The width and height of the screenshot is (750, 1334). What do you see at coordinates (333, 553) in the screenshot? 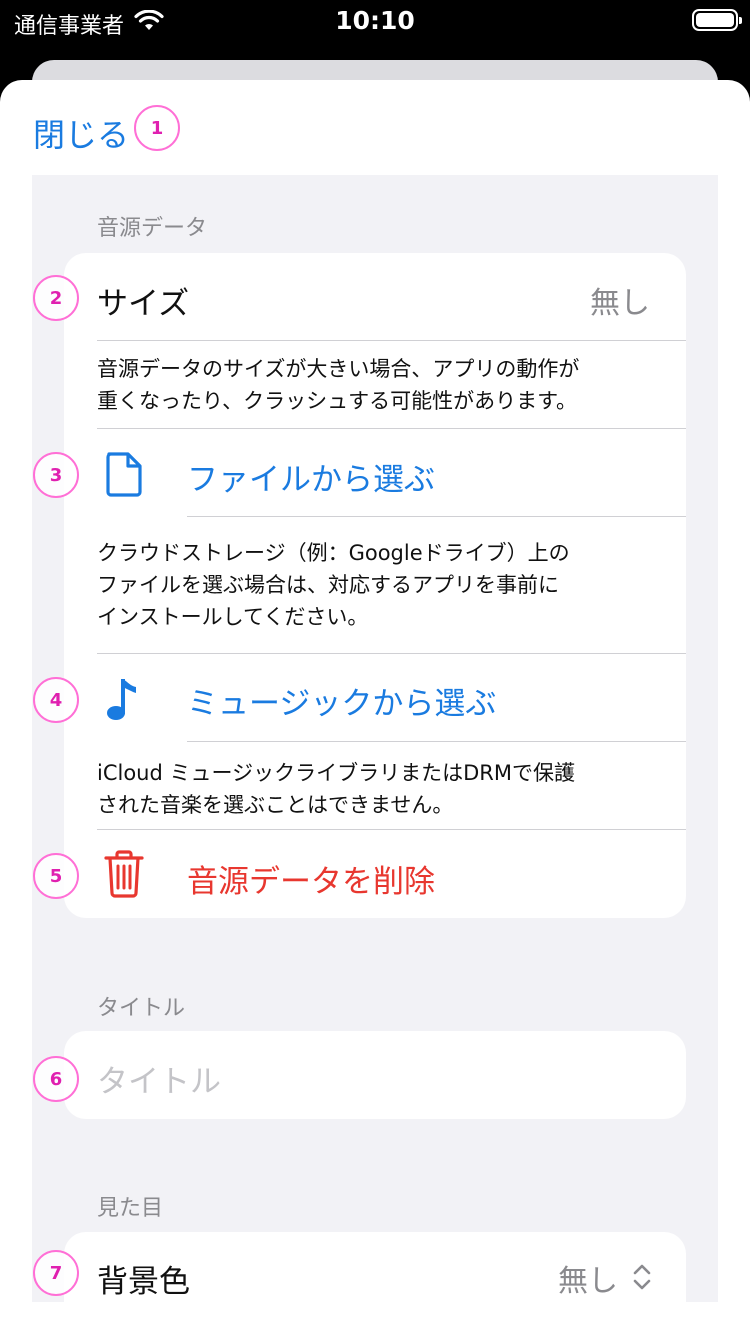
I see `file-description-line1: クラウドストレージ（例：Googleドライブ）上の` at bounding box center [333, 553].